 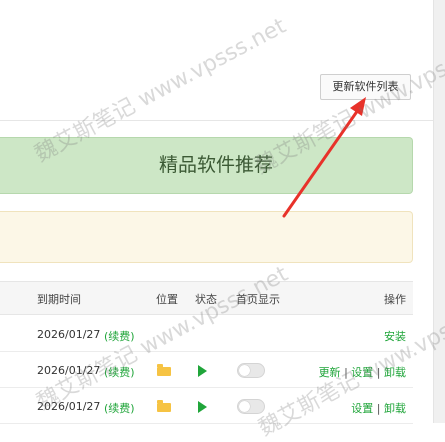 I want to click on annotation-arrow, so click(x=324, y=157).